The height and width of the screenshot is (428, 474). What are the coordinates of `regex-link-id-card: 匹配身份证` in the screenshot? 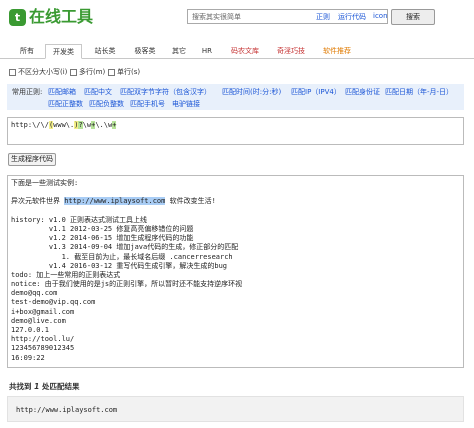 It's located at (362, 92).